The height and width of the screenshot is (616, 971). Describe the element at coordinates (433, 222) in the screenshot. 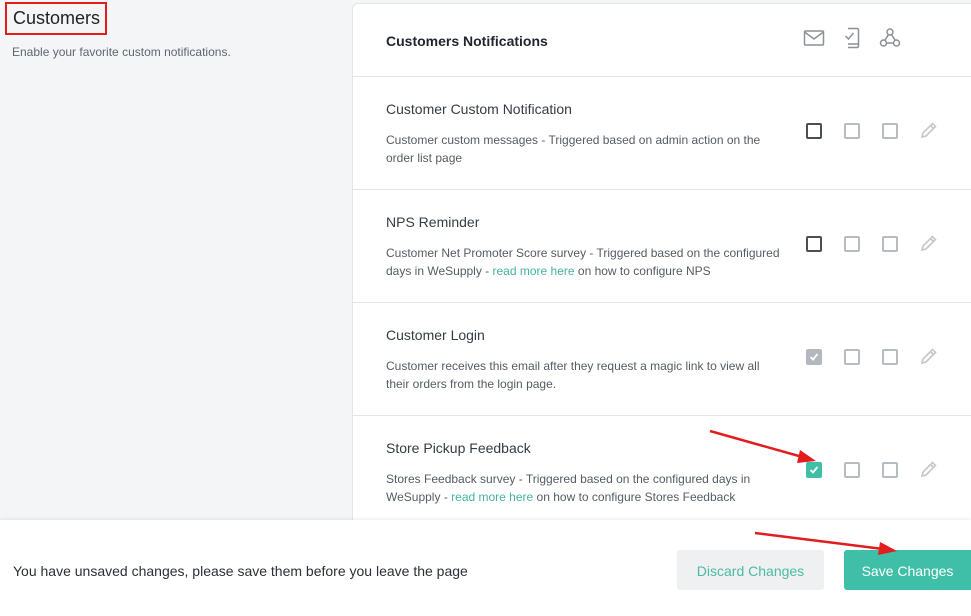

I see `row-title: NPS Reminder` at that location.